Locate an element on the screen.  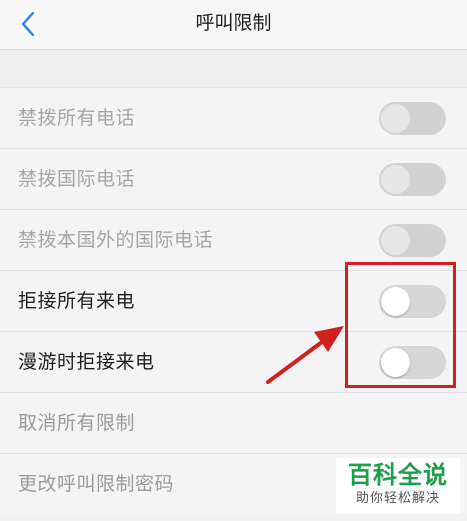
action-label: 取消所有限制 is located at coordinates (77, 423).